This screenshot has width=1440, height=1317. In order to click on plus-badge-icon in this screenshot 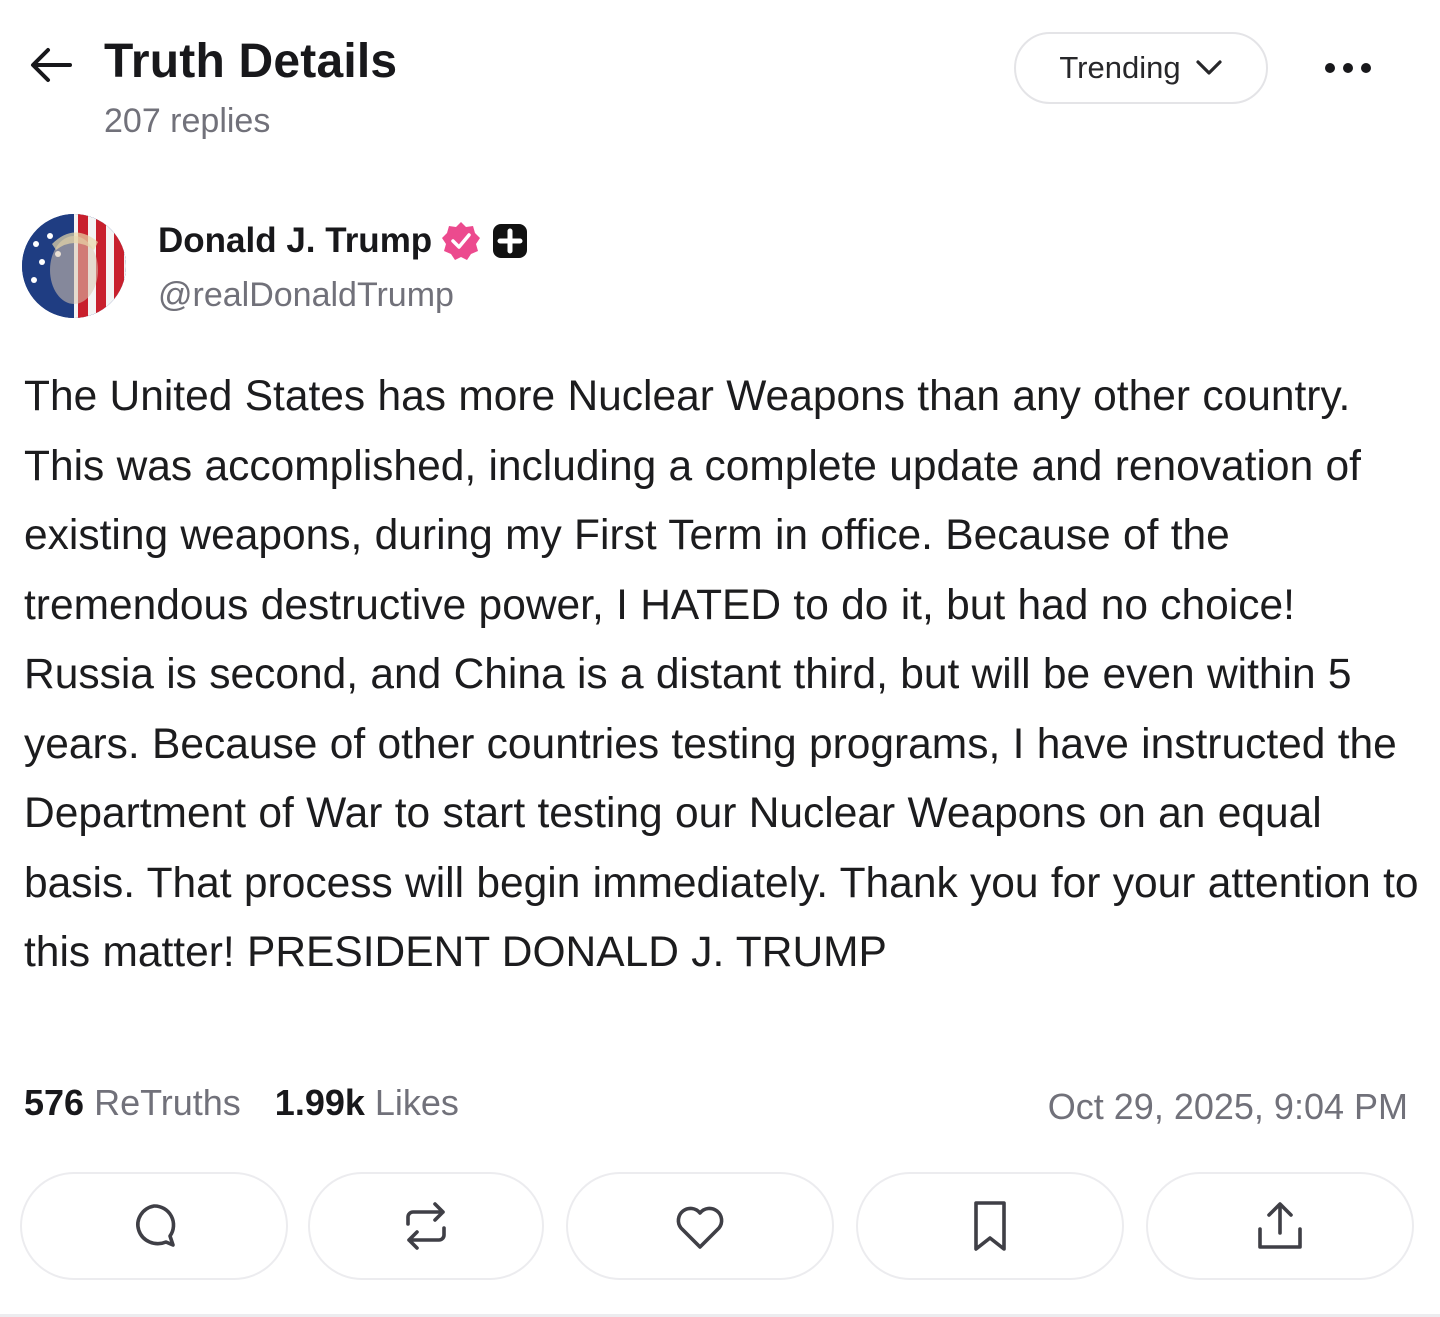, I will do `click(510, 241)`.